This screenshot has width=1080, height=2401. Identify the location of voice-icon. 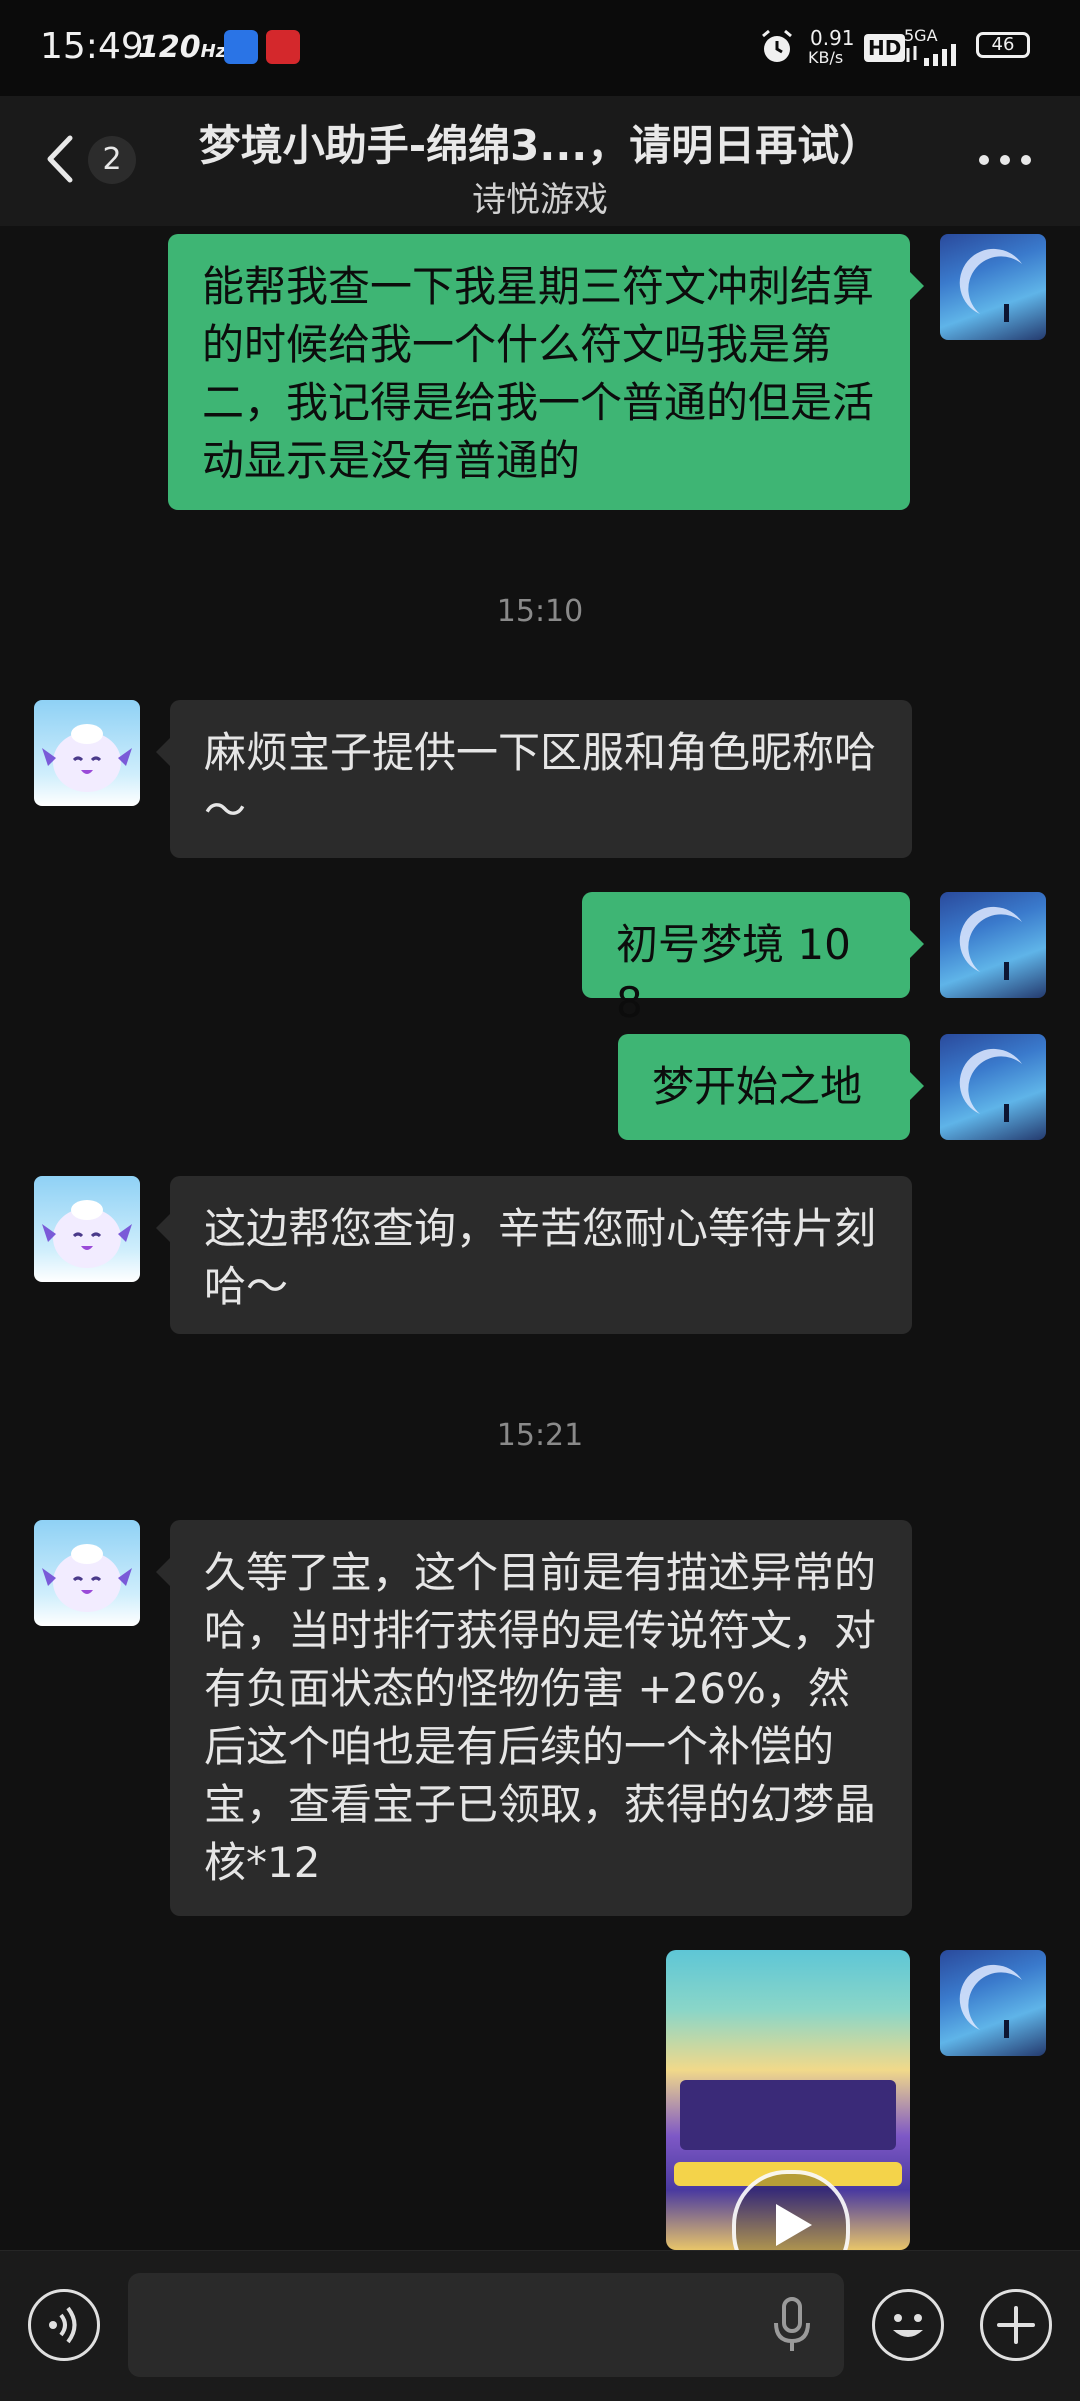
(63, 2325).